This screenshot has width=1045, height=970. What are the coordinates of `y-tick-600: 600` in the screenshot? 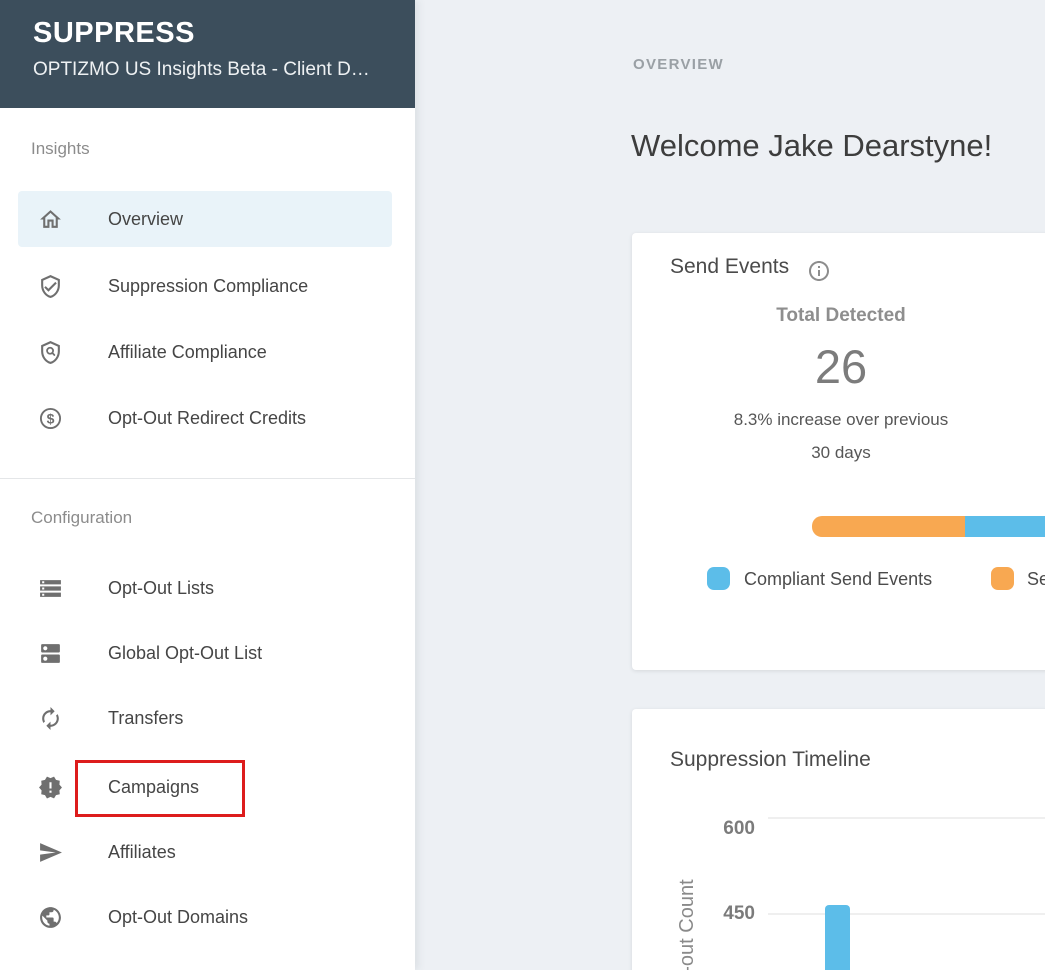 It's located at (739, 828).